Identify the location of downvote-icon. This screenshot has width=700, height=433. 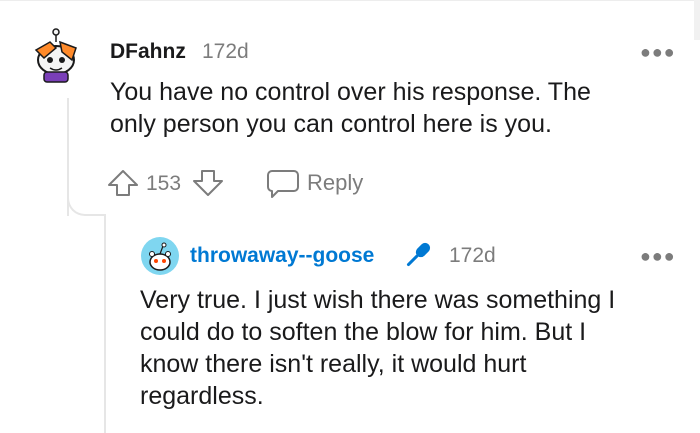
(208, 185).